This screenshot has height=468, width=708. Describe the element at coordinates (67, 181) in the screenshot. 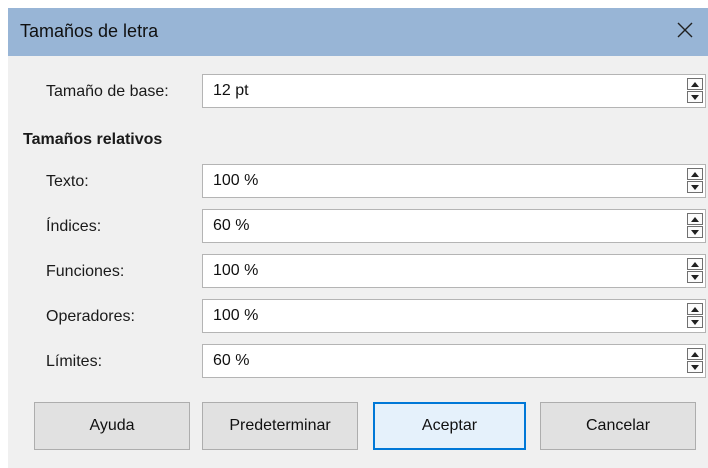

I see `text-label: Texto:` at that location.